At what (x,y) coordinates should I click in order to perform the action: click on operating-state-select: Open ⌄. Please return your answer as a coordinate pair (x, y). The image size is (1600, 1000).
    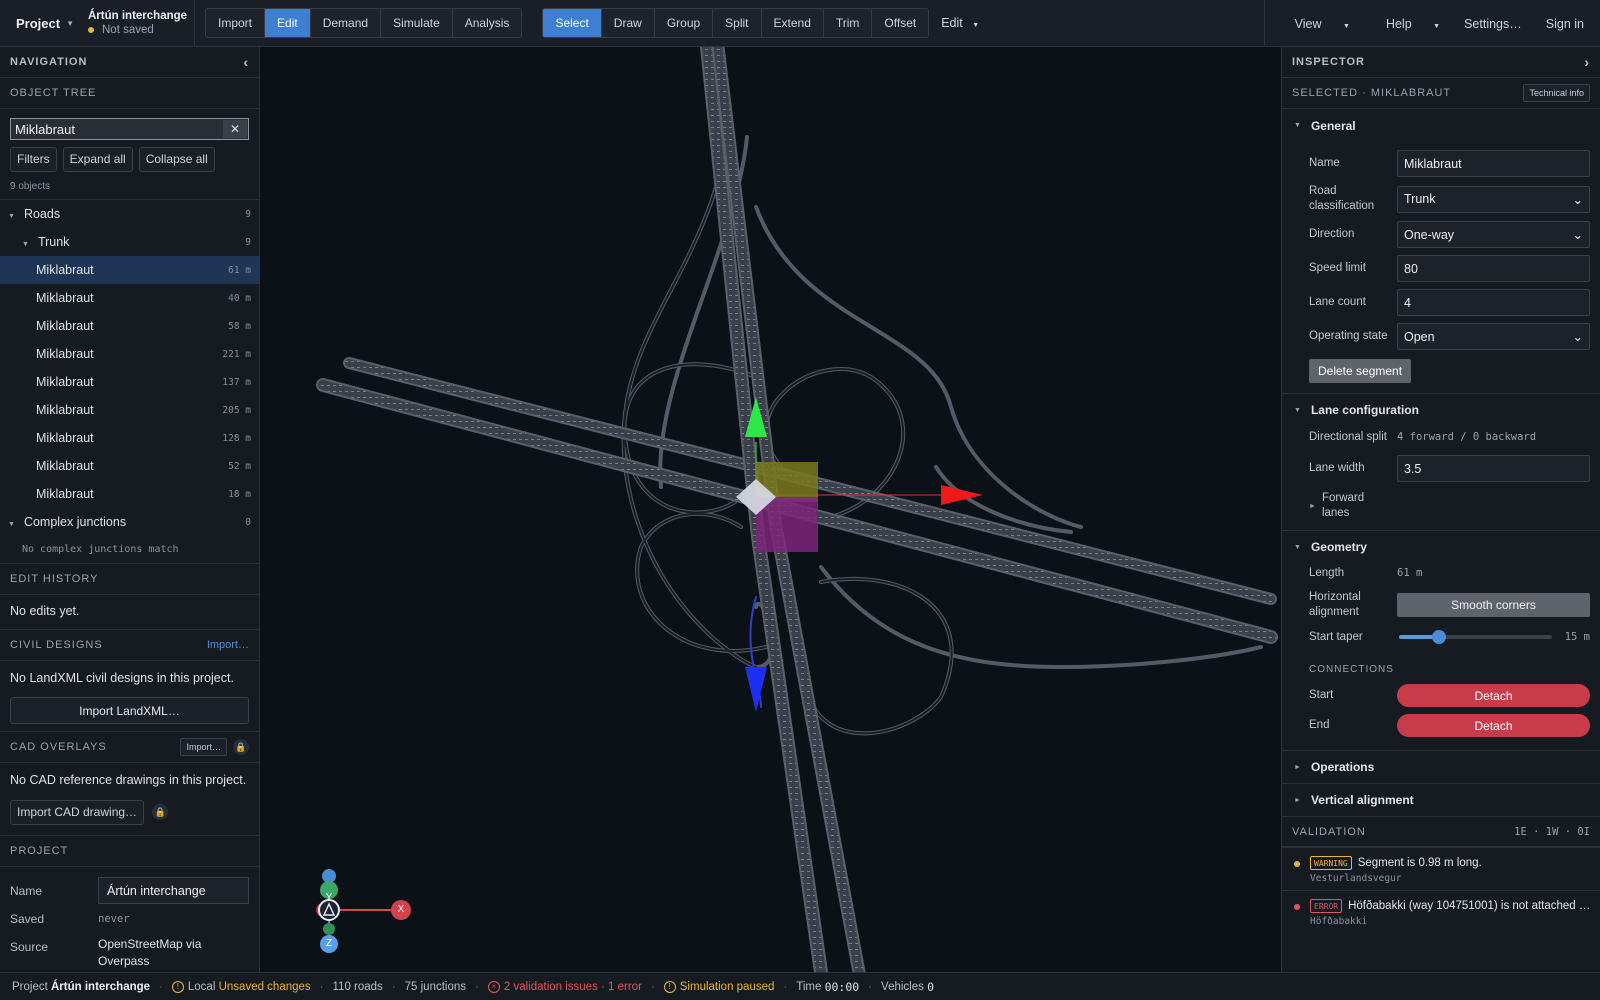
    Looking at the image, I should click on (1493, 336).